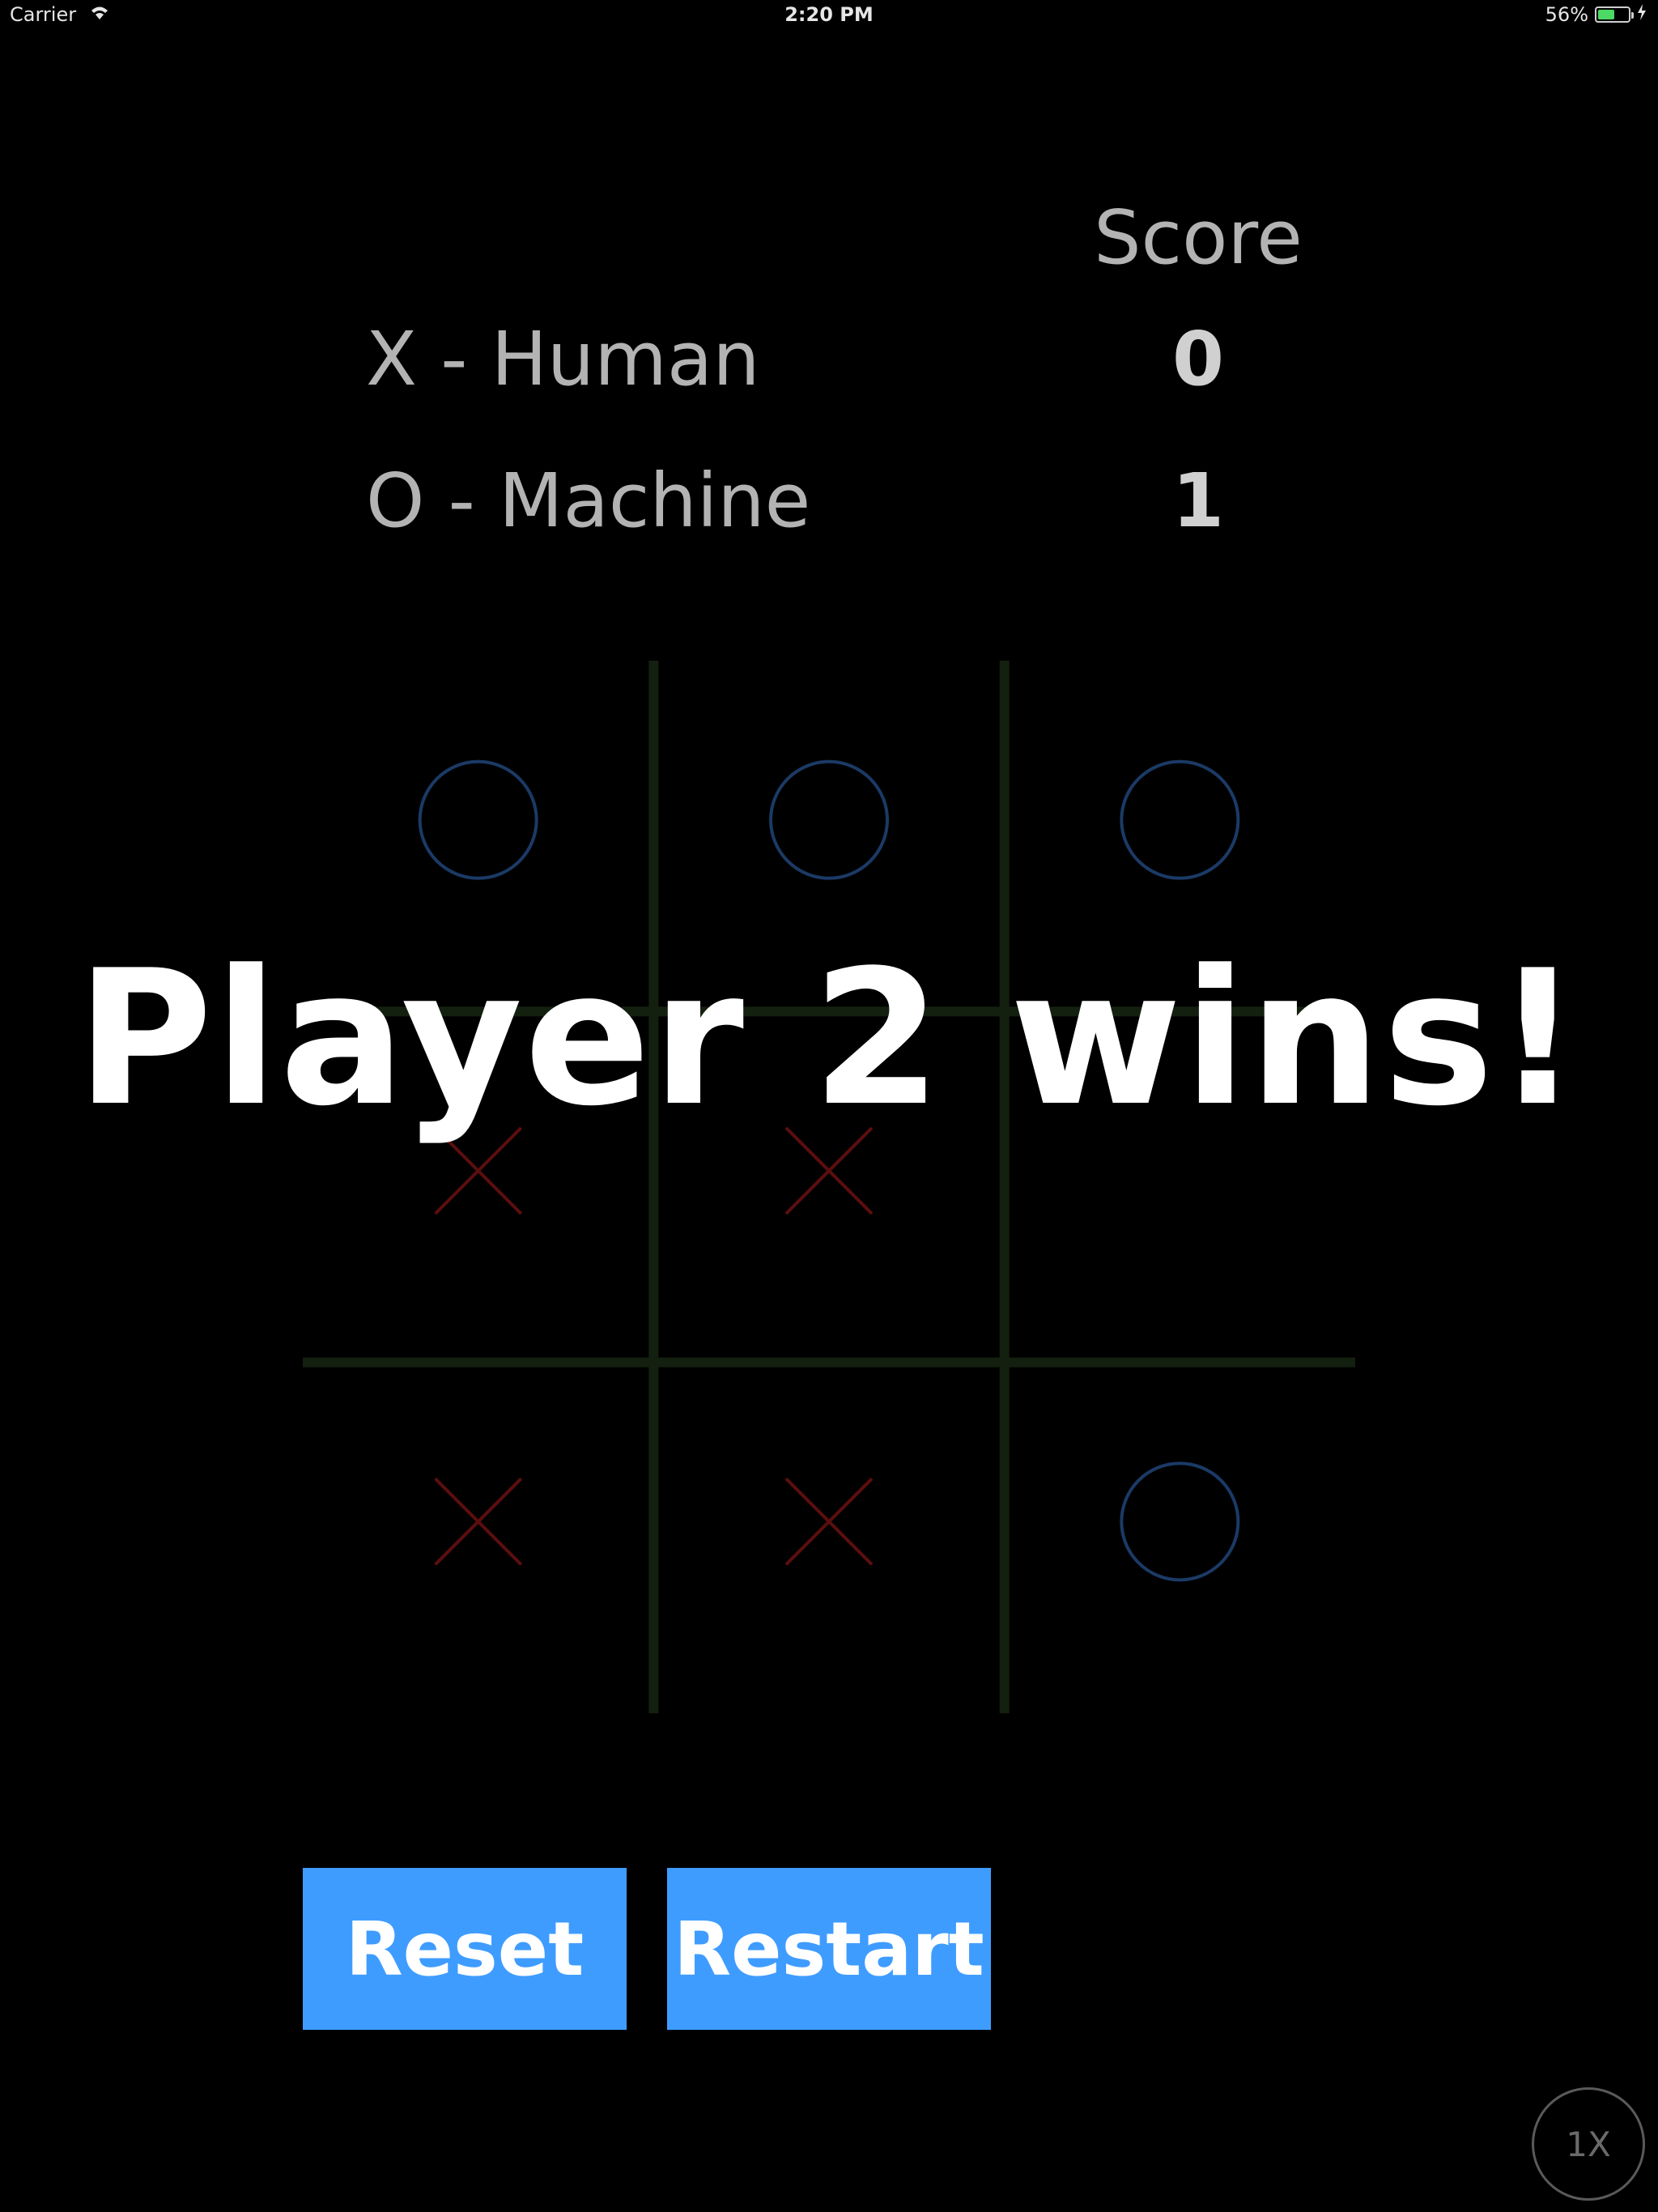 Image resolution: width=1658 pixels, height=2212 pixels. I want to click on charging-icon, so click(1642, 14).